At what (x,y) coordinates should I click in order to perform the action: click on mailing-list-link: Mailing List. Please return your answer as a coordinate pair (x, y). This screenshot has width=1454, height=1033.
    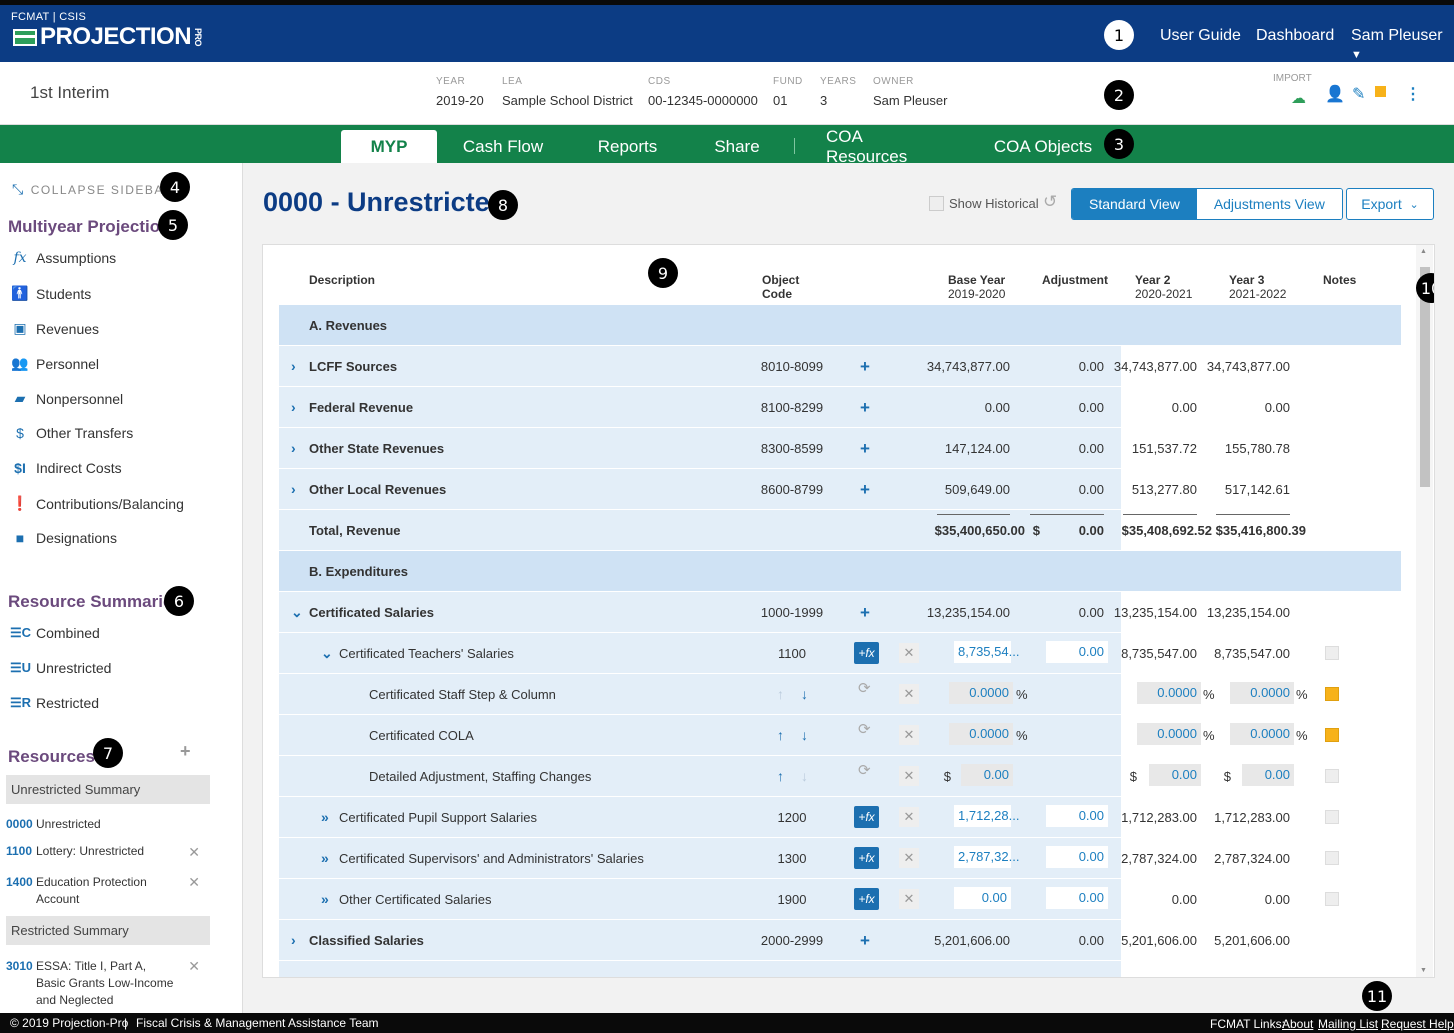
    Looking at the image, I should click on (1348, 1024).